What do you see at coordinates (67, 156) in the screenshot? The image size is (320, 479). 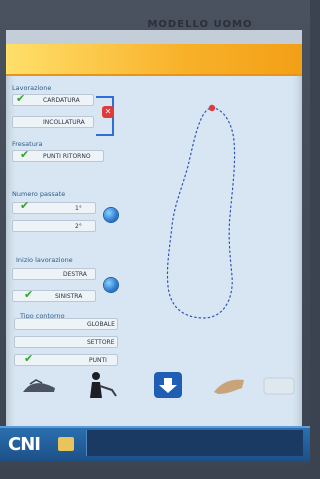 I see `punti-ritorno-label: PUNTI RITORNO` at bounding box center [67, 156].